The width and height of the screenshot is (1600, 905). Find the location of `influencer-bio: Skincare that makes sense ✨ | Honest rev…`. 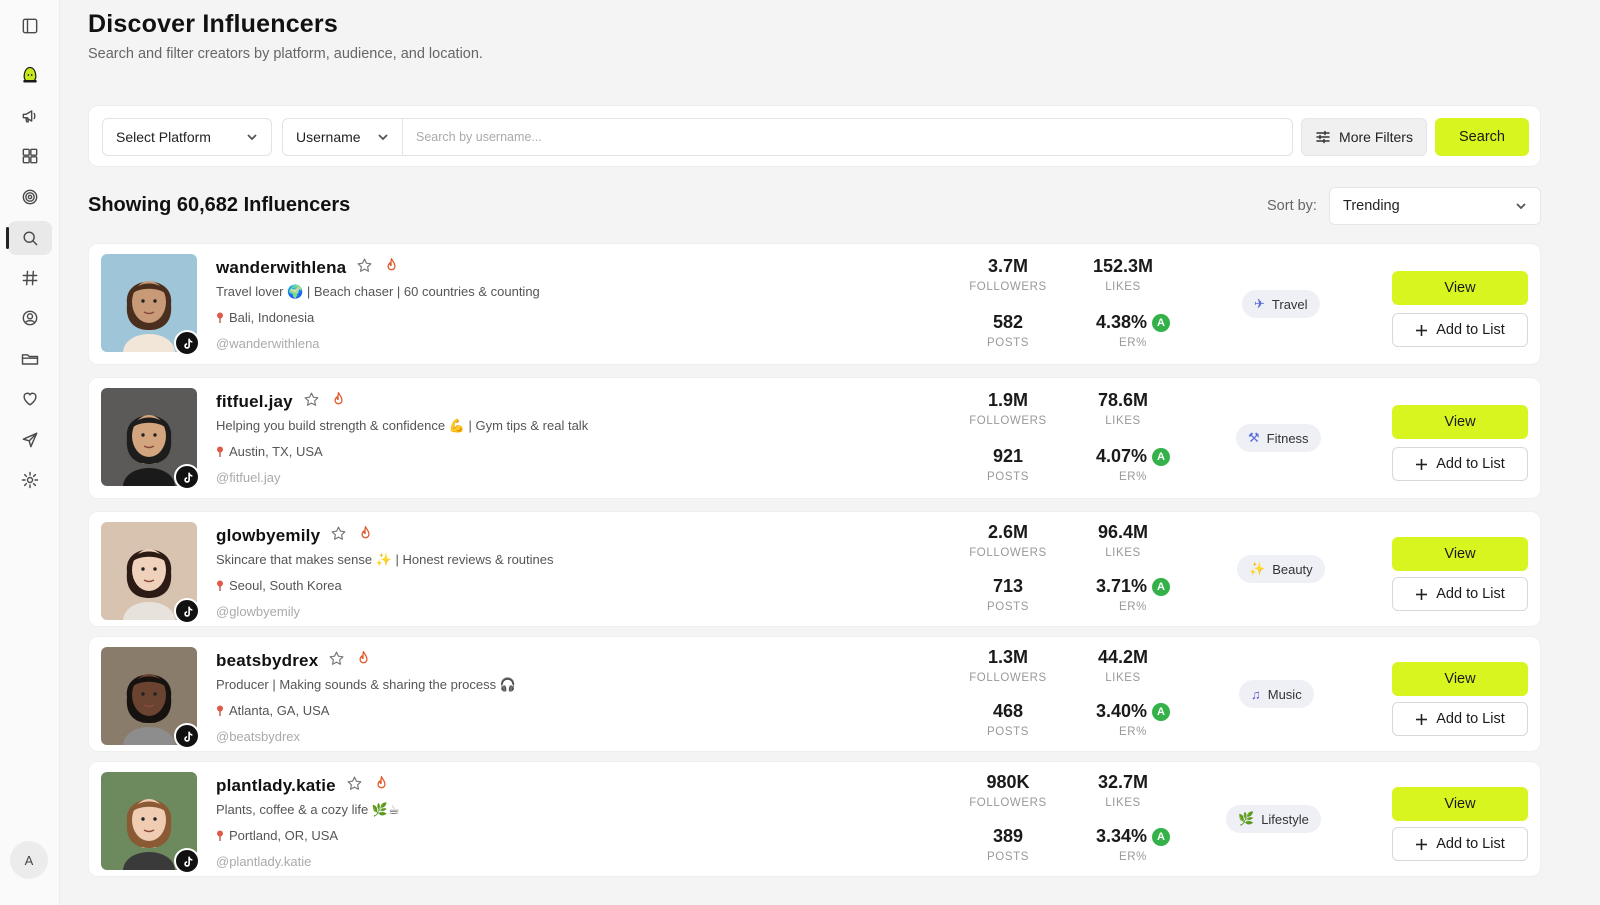

influencer-bio: Skincare that makes sense ✨ | Honest rev… is located at coordinates (385, 559).